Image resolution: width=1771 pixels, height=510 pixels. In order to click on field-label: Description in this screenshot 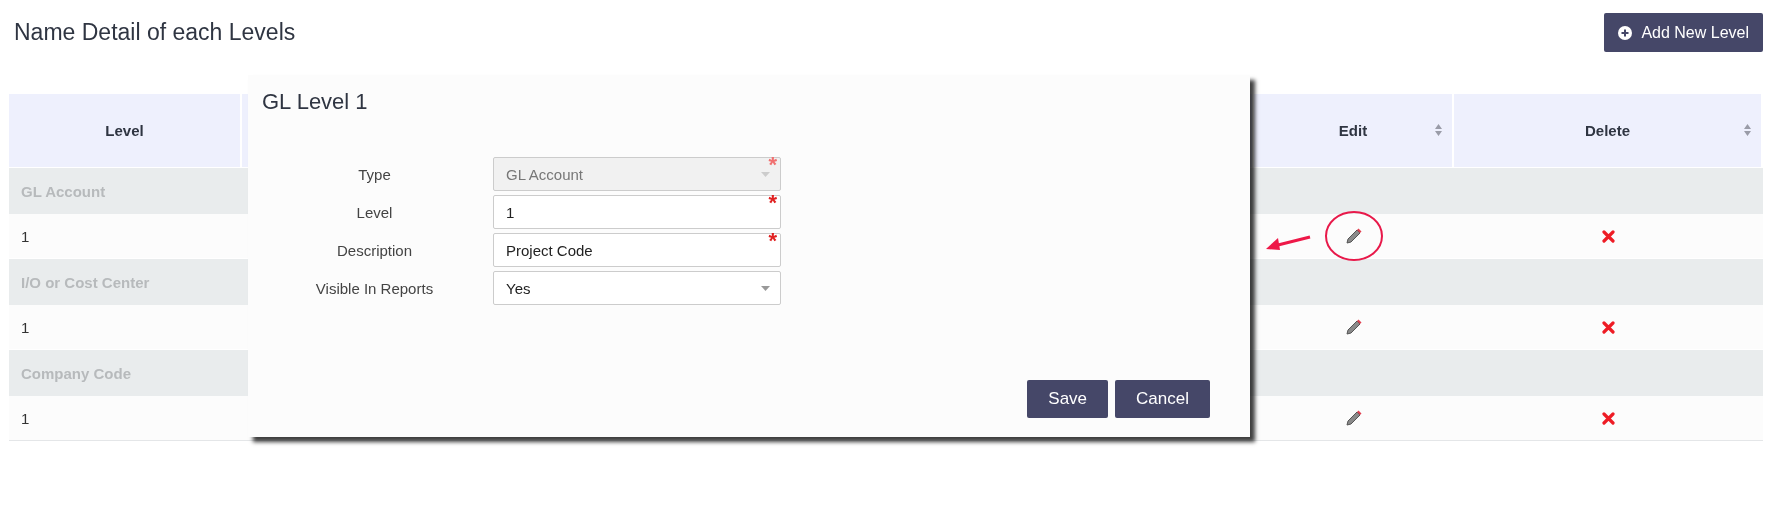, I will do `click(374, 250)`.